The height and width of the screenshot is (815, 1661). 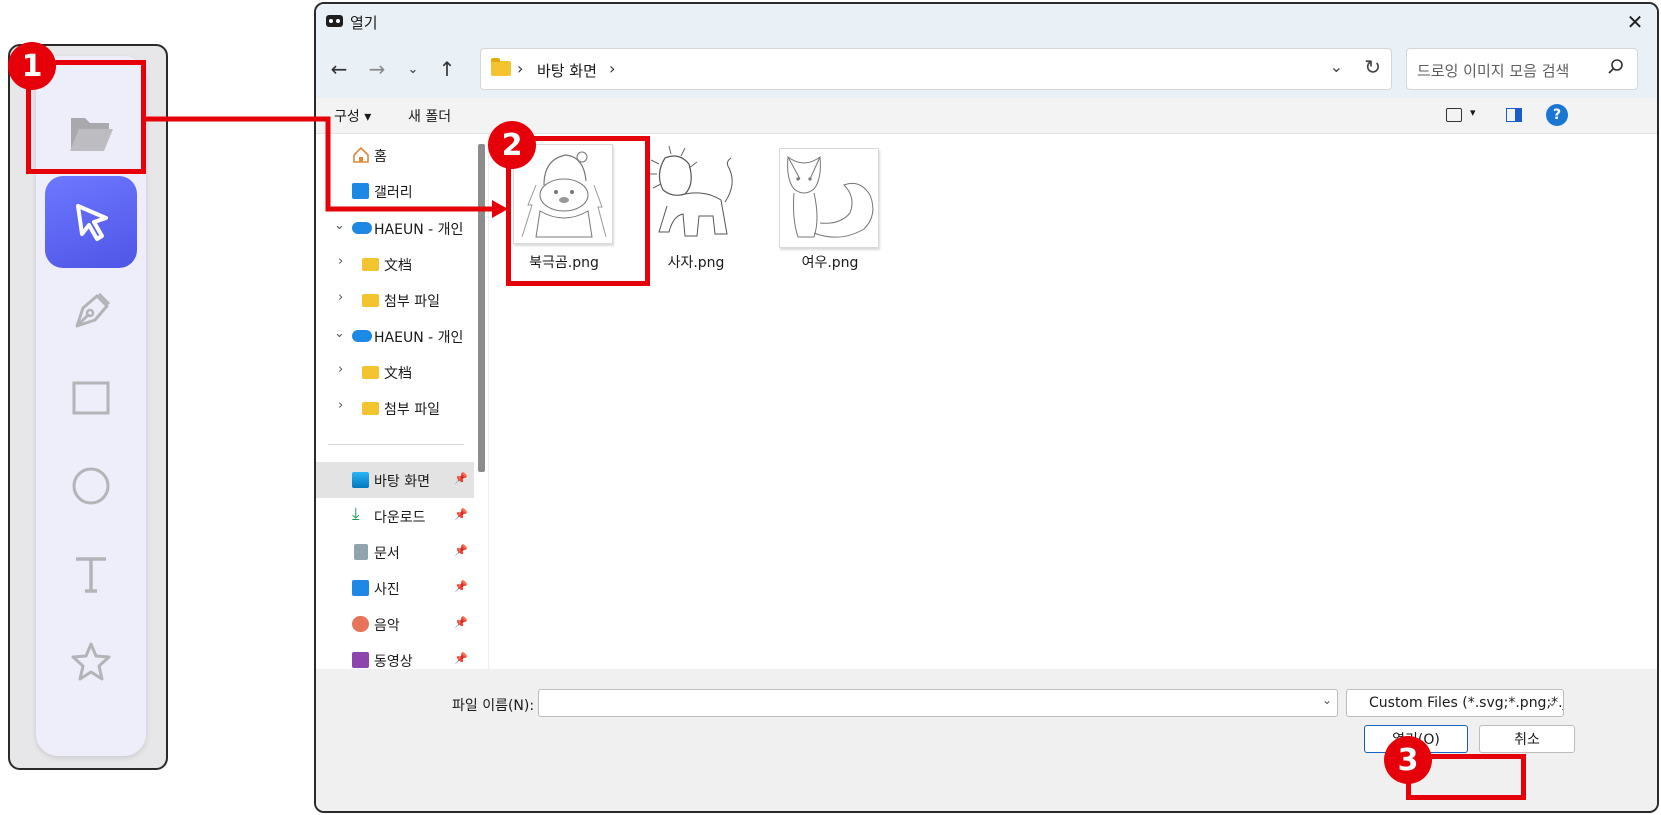 I want to click on star-tool-button, so click(x=91, y=662).